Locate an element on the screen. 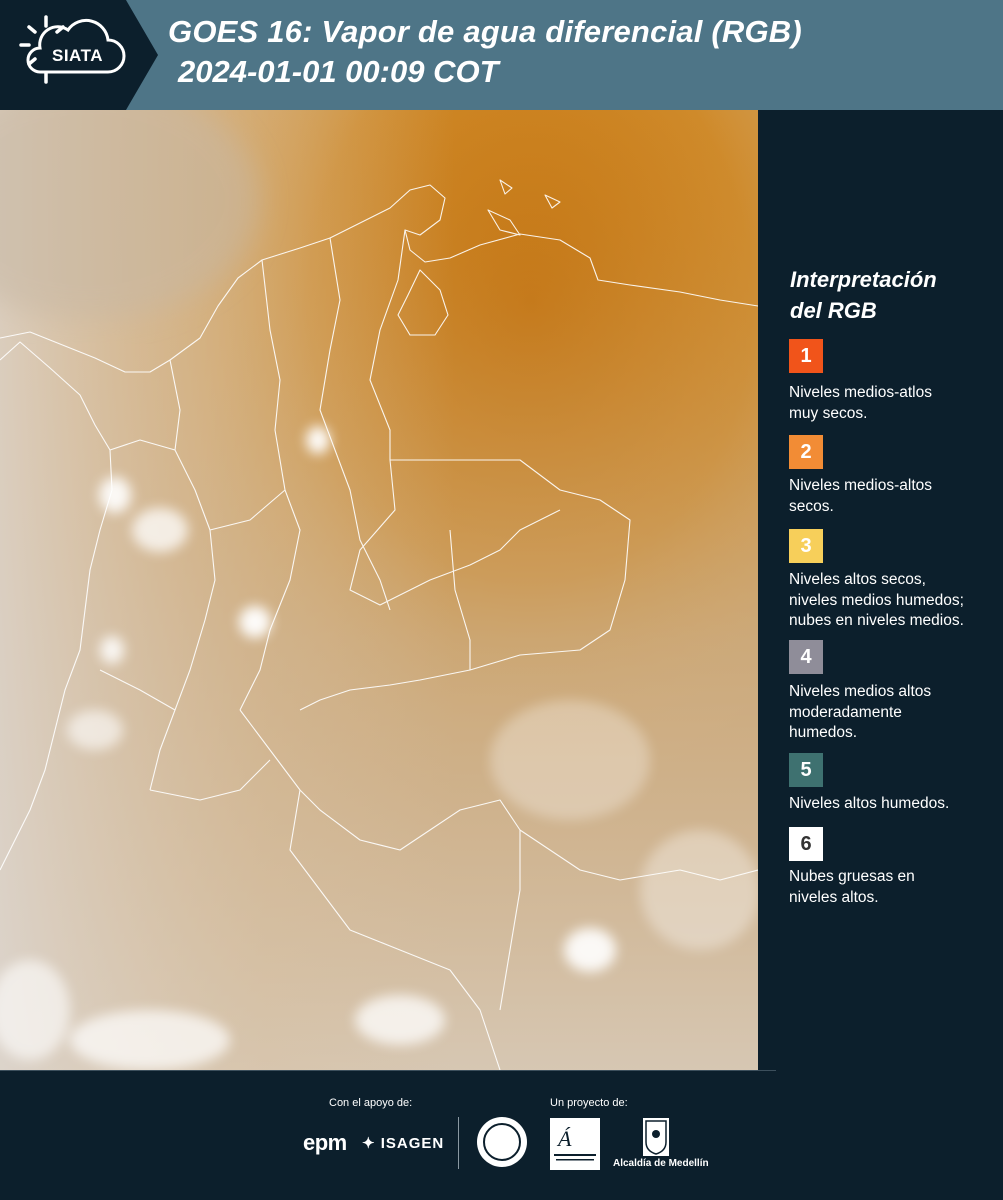 The image size is (1003, 1200). alcaldia-label: Alcaldía de Medellín is located at coordinates (661, 1163).